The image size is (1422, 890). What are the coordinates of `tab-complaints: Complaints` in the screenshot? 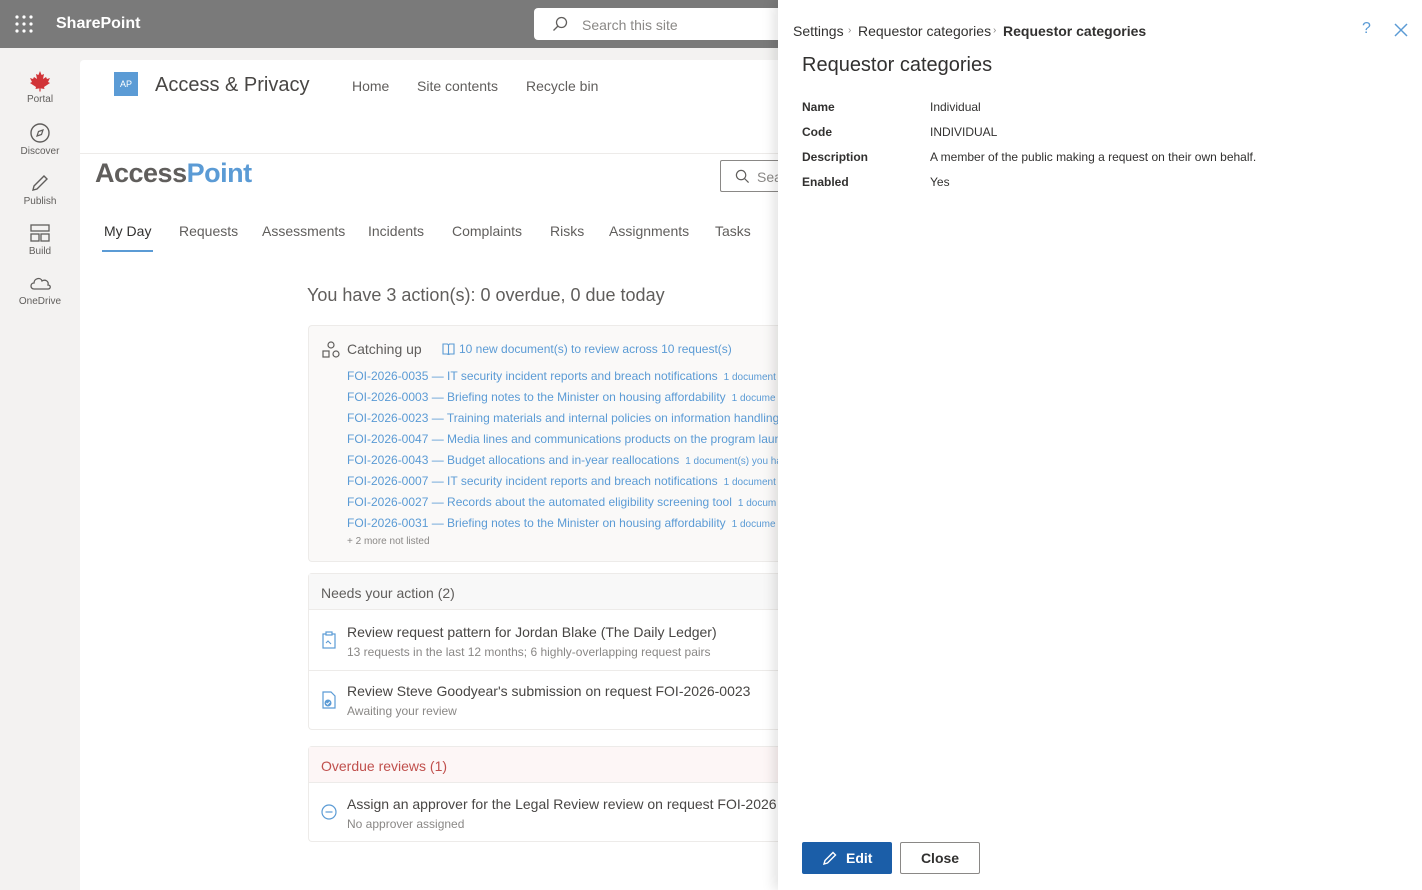 It's located at (487, 231).